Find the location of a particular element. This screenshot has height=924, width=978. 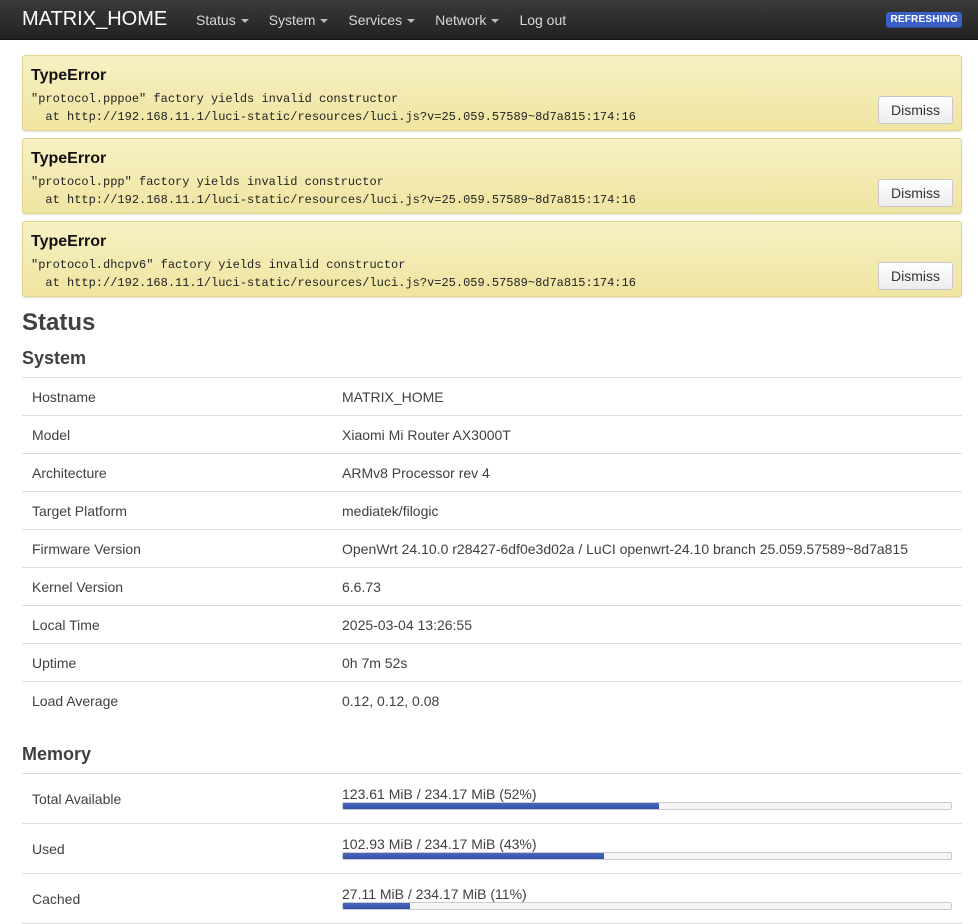

memory-usage-text: 27.11 MiB / 234.17 MiB (11%) is located at coordinates (434, 894).